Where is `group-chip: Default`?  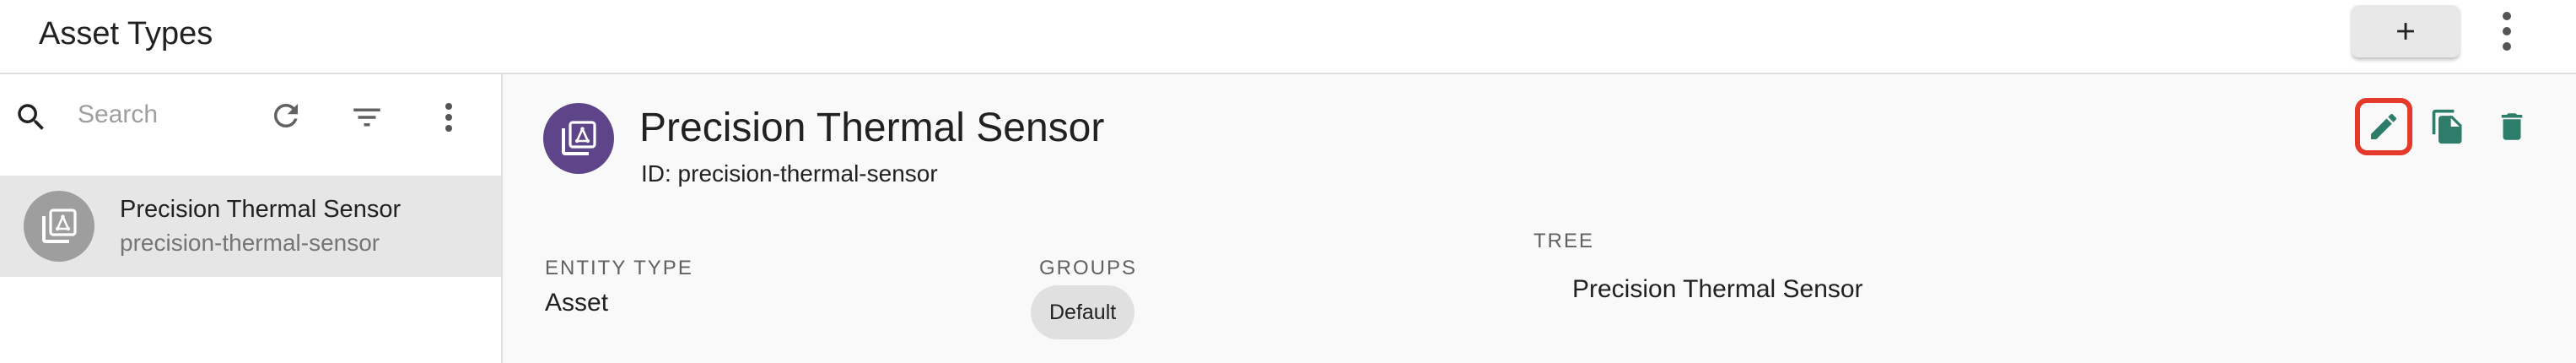
group-chip: Default is located at coordinates (1083, 312).